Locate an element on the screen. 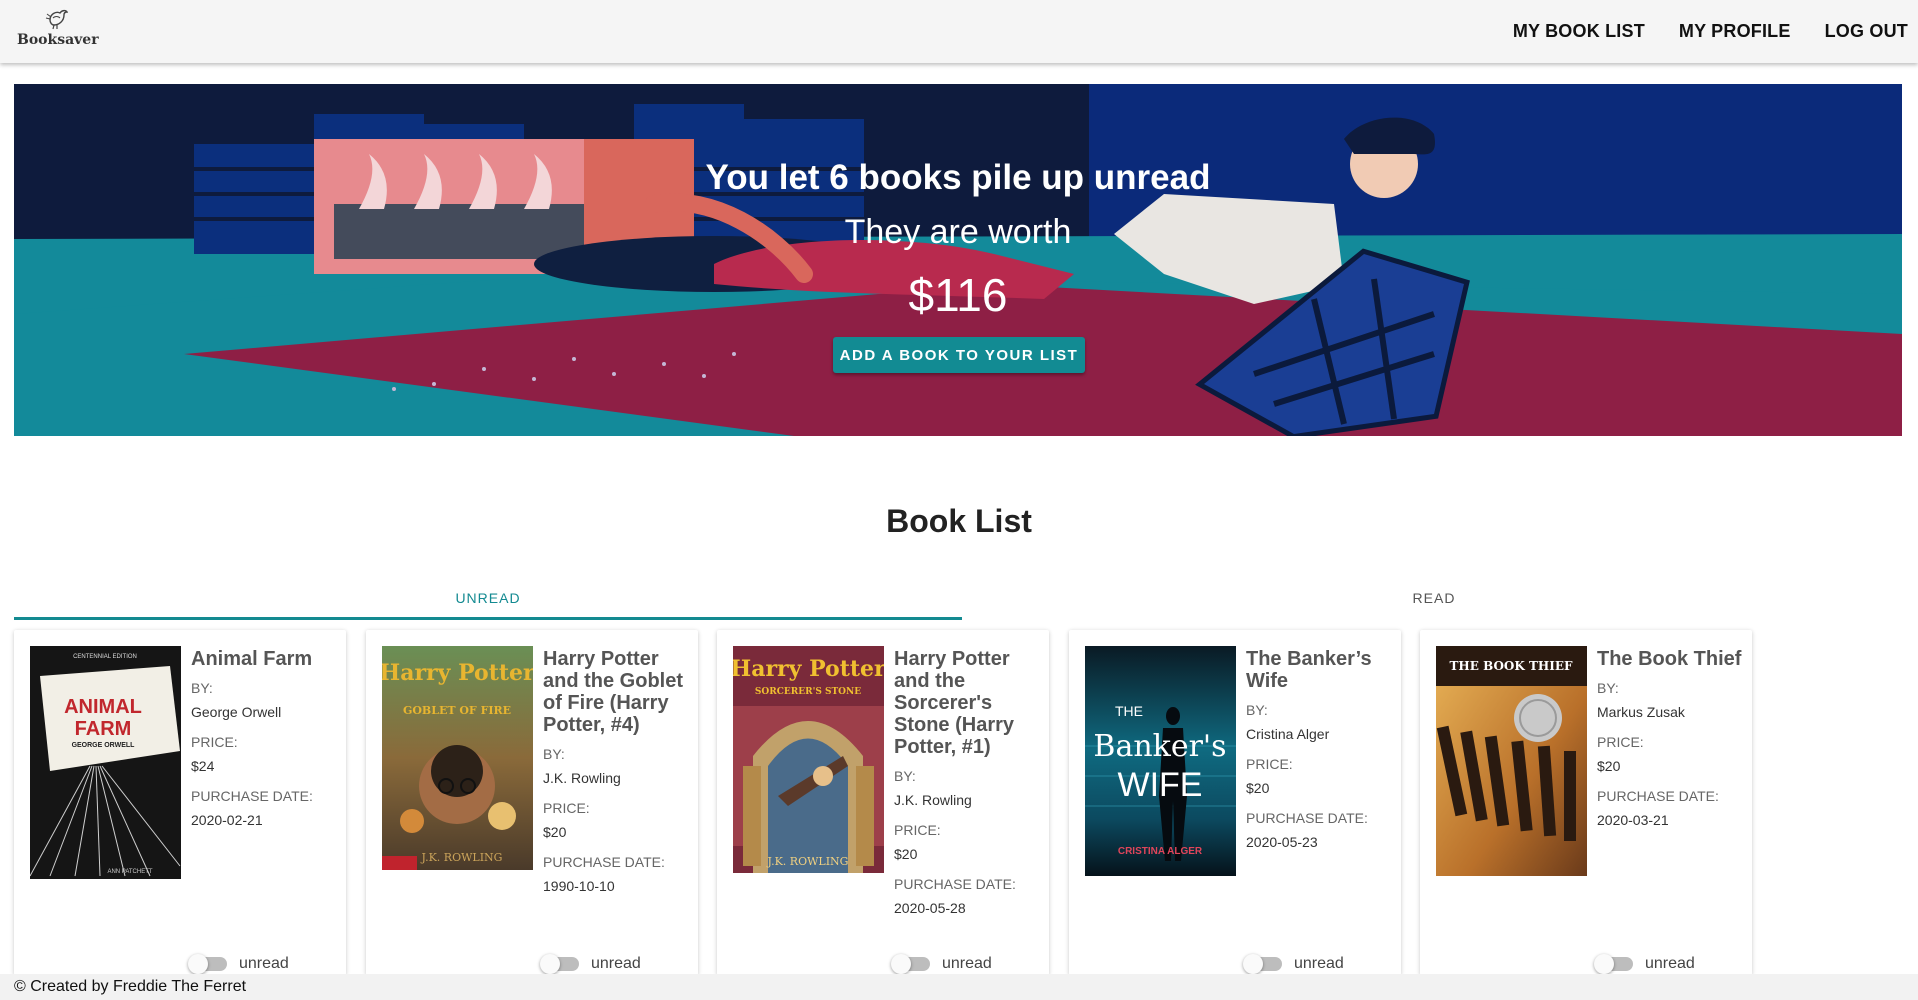 The width and height of the screenshot is (1918, 1000). svg-text: CRISTINA ALGER is located at coordinates (1160, 851).